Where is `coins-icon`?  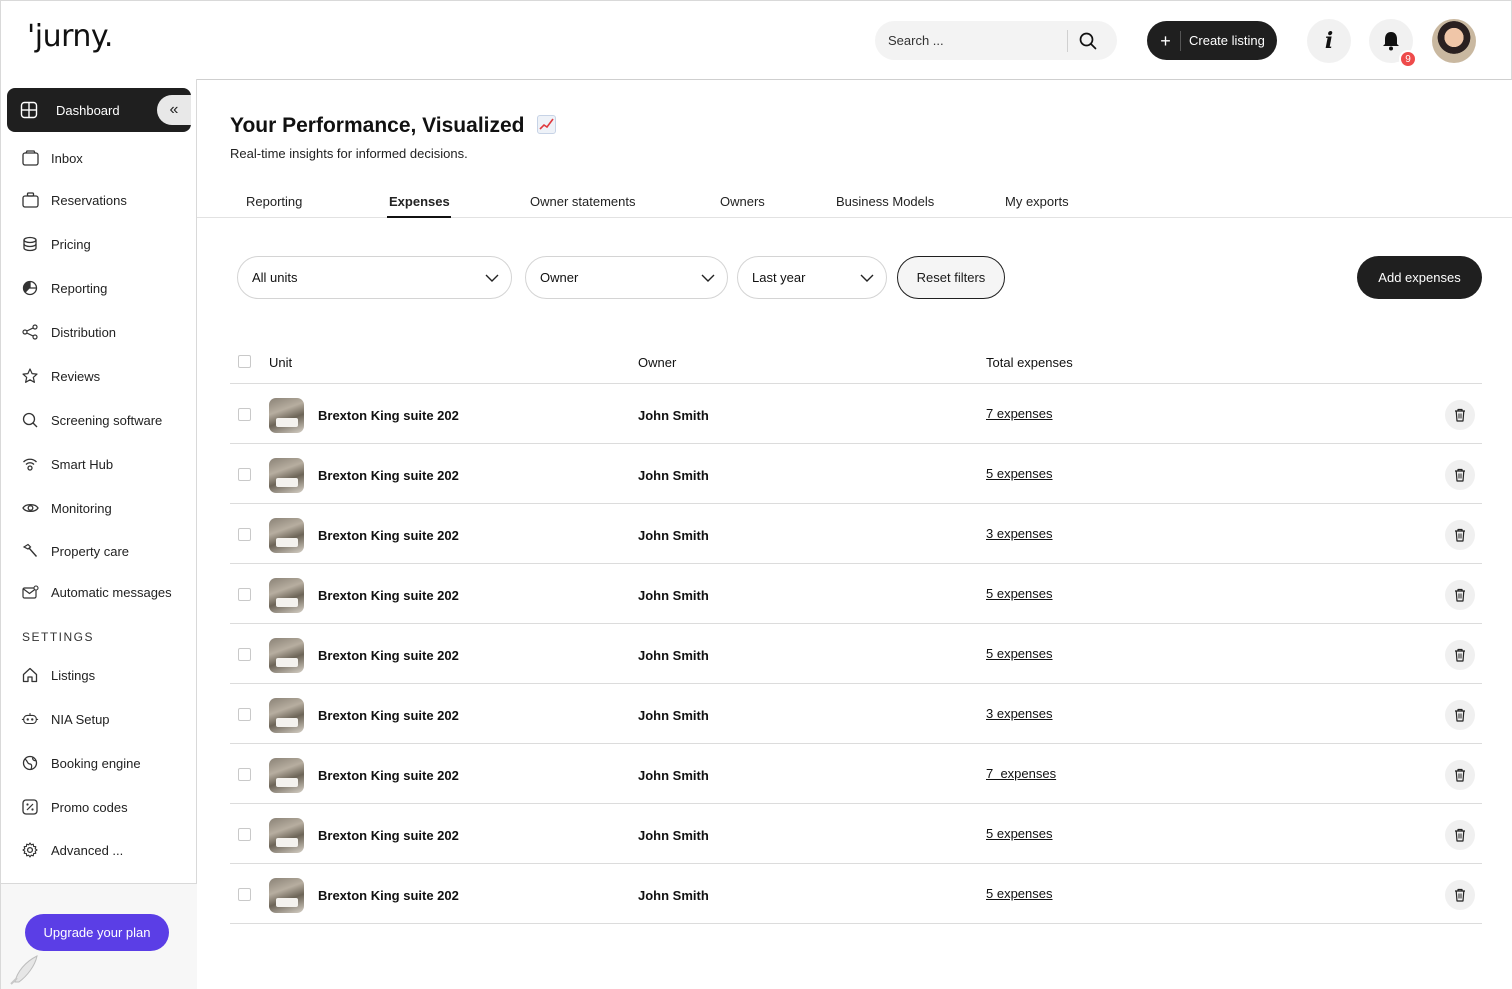 coins-icon is located at coordinates (30, 244).